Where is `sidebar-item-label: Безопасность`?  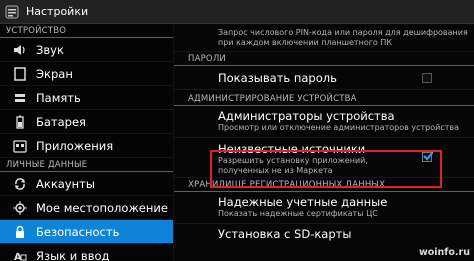 sidebar-item-label: Безопасность is located at coordinates (78, 231).